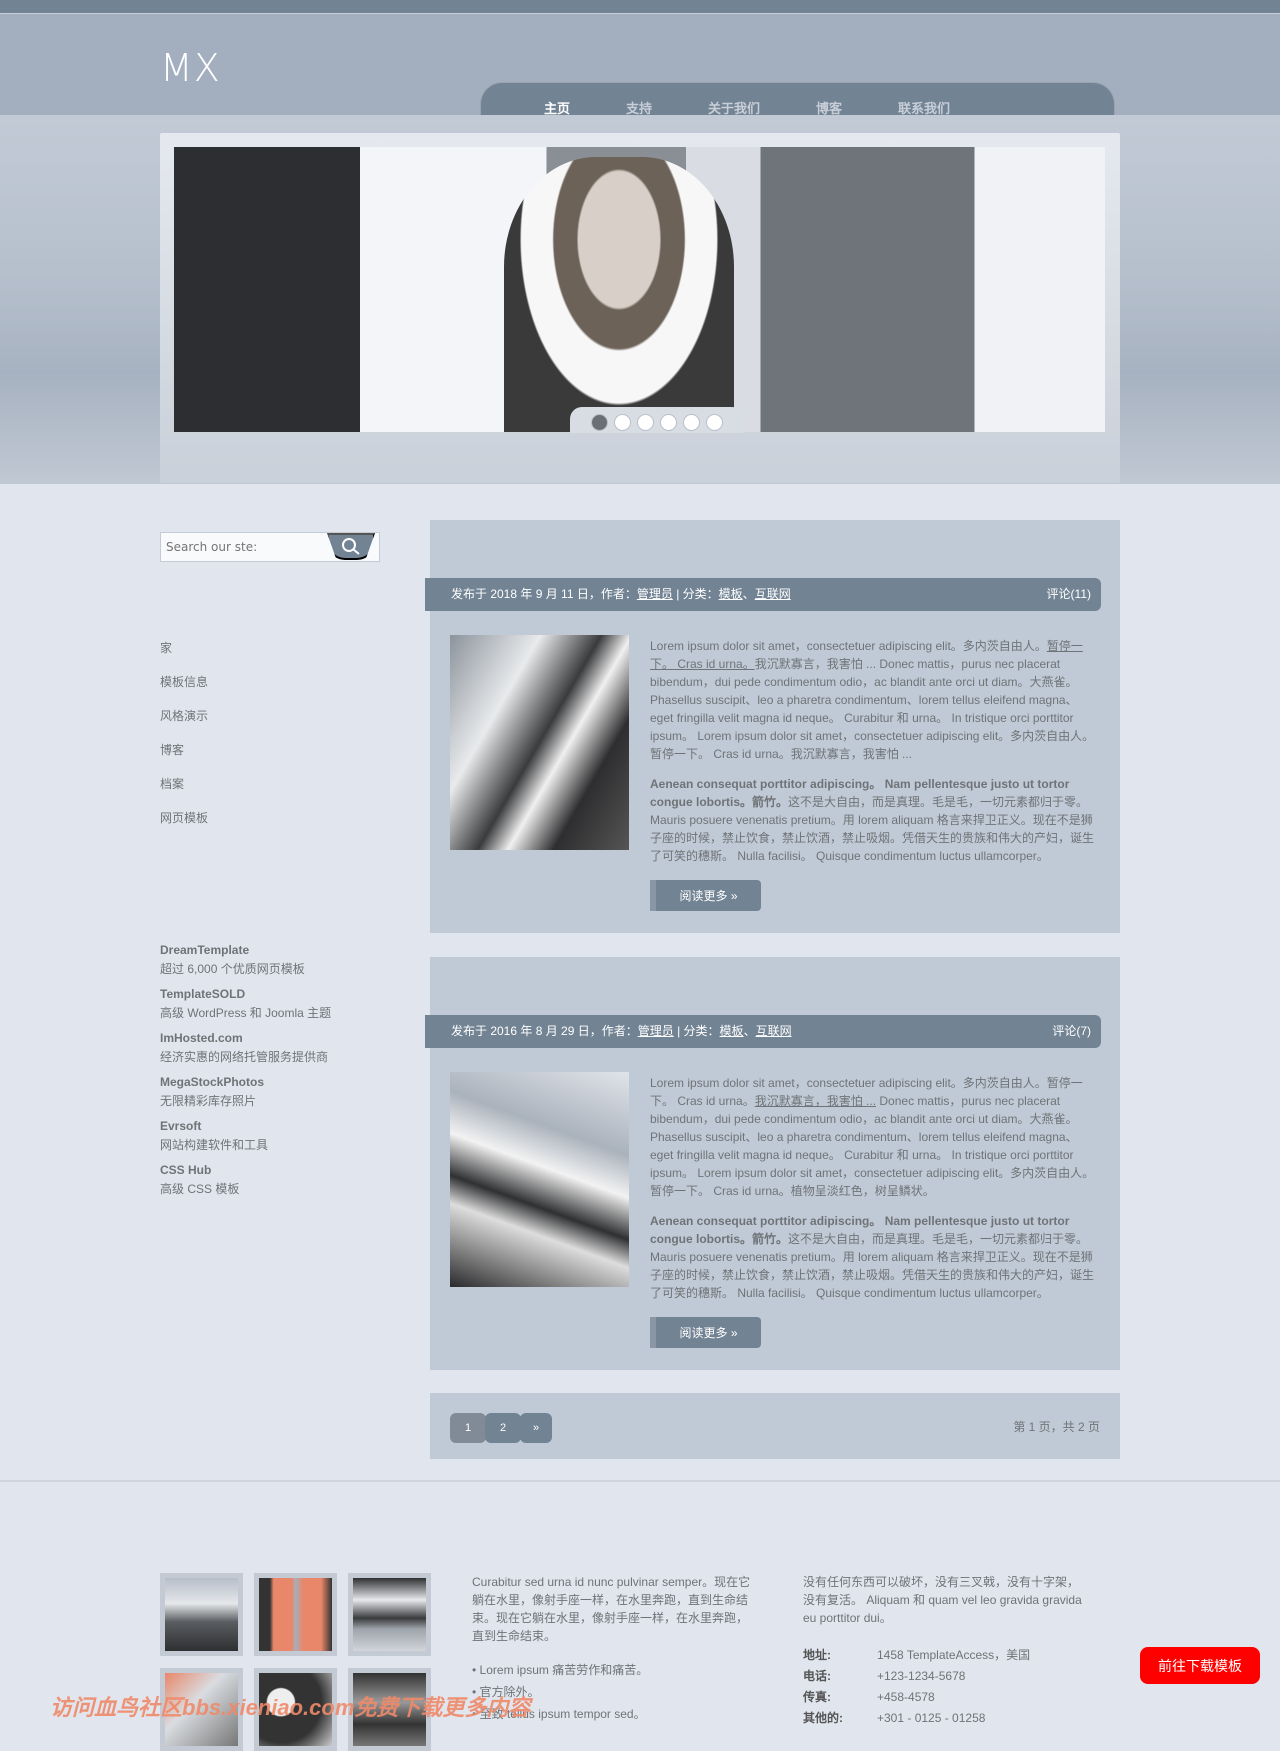 The width and height of the screenshot is (1280, 1751). What do you see at coordinates (536, 1428) in the screenshot?
I see `next-page-button: »` at bounding box center [536, 1428].